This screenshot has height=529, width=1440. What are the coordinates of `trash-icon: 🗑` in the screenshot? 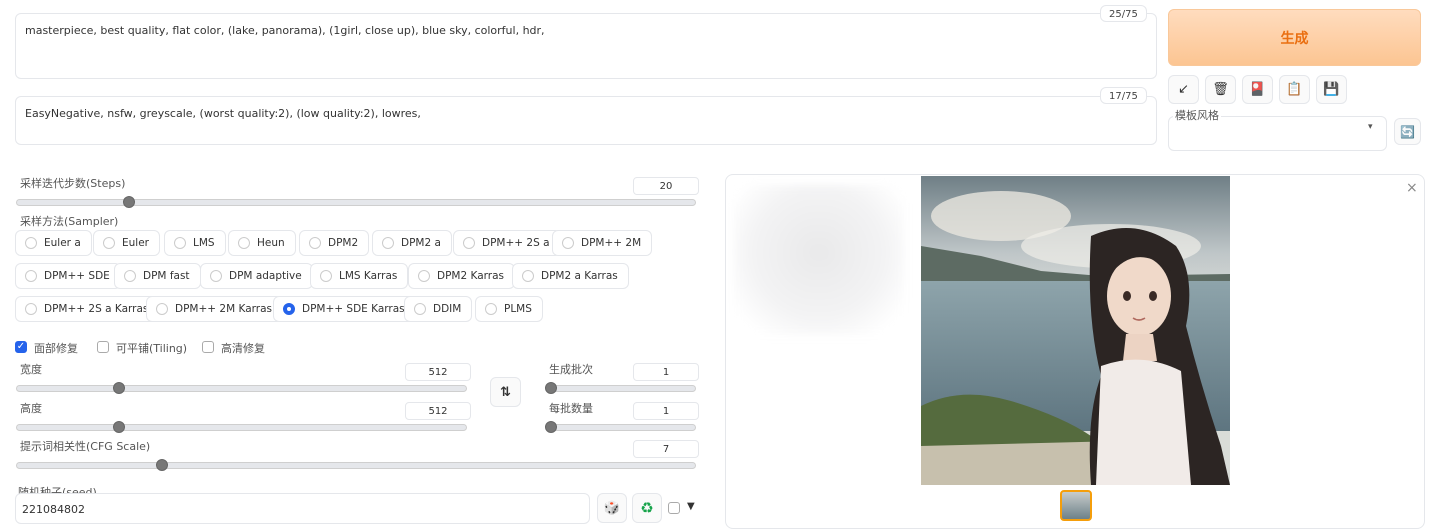 It's located at (1220, 89).